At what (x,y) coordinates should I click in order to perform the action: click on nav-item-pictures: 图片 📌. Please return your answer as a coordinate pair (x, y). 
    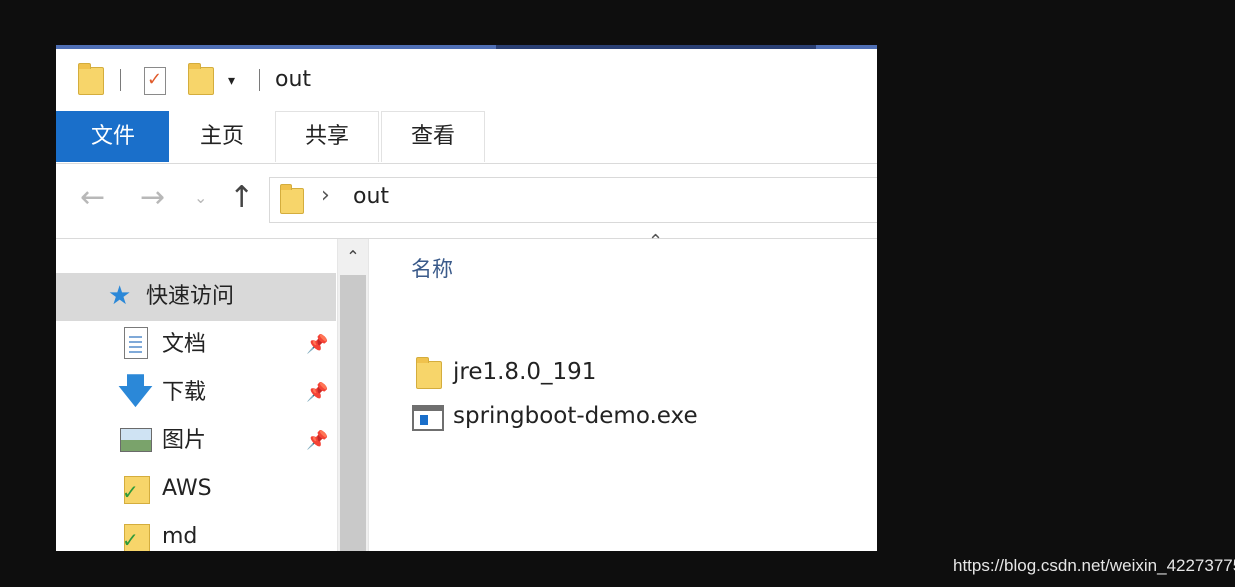
    Looking at the image, I should click on (196, 441).